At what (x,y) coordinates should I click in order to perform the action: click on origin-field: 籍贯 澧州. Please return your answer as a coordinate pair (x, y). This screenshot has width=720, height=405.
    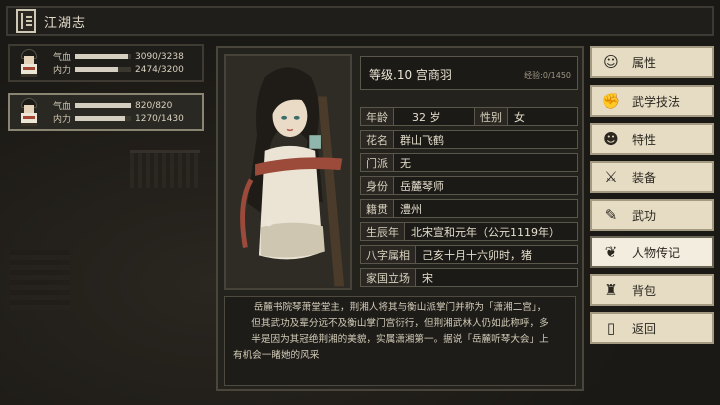
    Looking at the image, I should click on (469, 208).